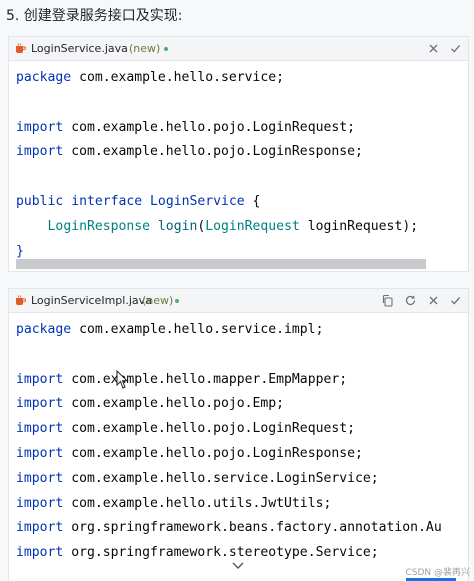 The image size is (474, 581). I want to click on code-token: com.example.hello.pojo.Emp;, so click(174, 404).